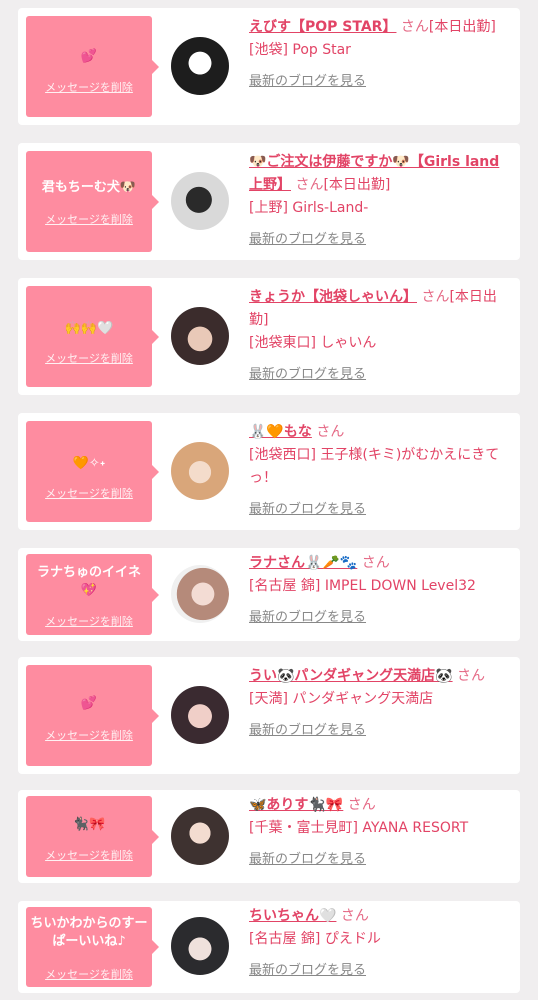 Image resolution: width=538 pixels, height=1000 pixels. What do you see at coordinates (89, 824) in the screenshot?
I see `message-text: 🐈‍⬛🎀` at bounding box center [89, 824].